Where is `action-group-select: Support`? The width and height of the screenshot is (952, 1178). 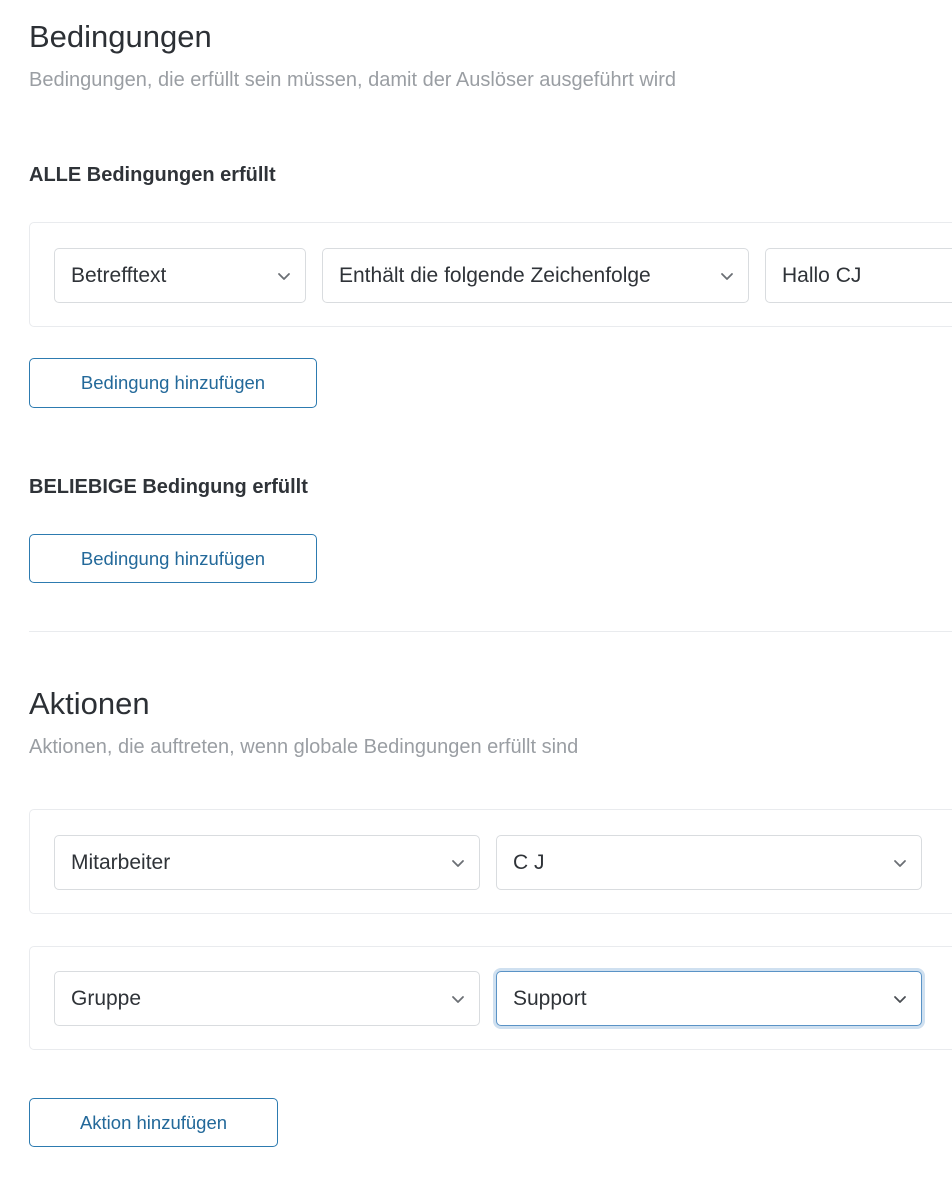 action-group-select: Support is located at coordinates (709, 998).